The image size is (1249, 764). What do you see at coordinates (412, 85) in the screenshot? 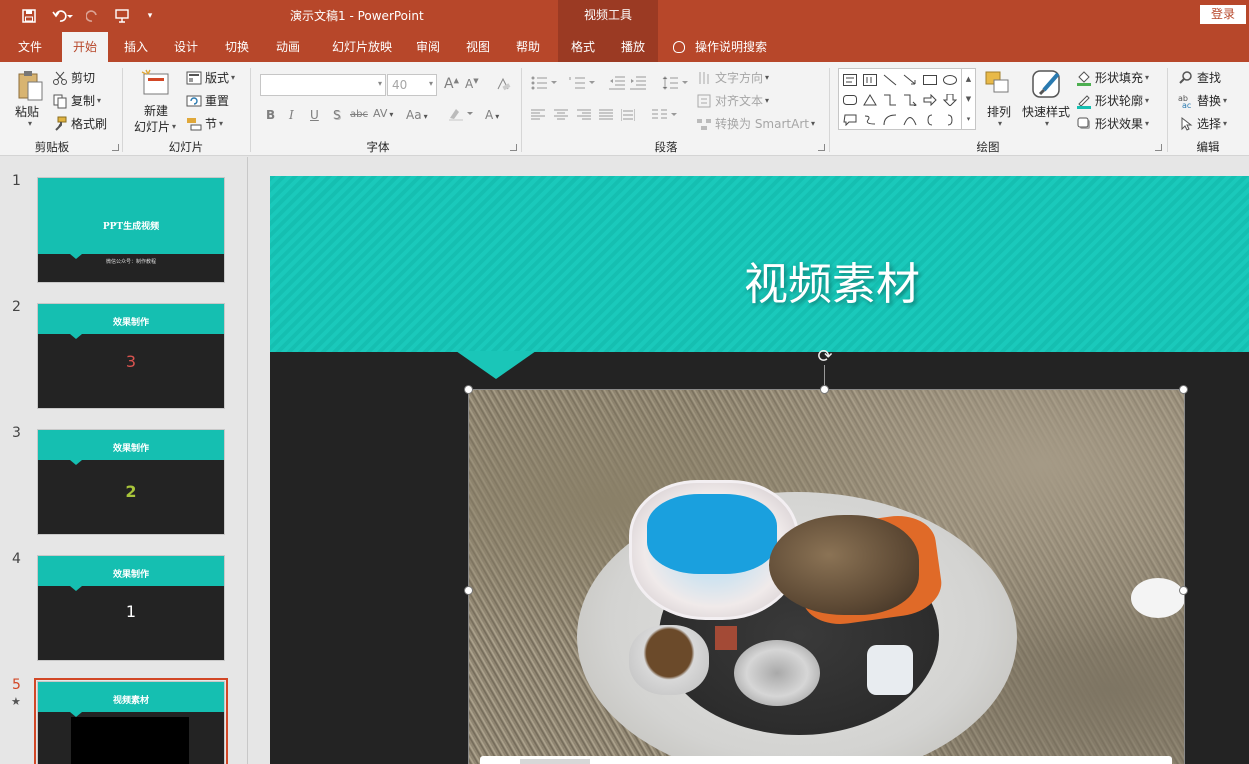
I see `font-size-combo: 40 ▾` at bounding box center [412, 85].